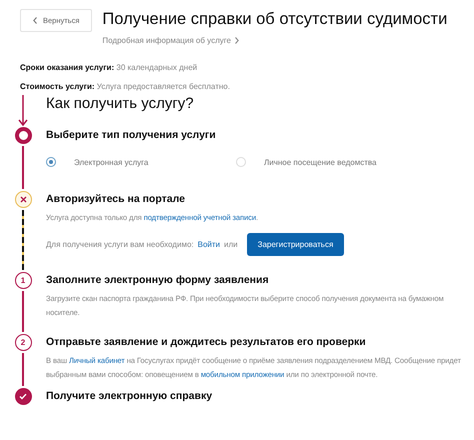 The width and height of the screenshot is (474, 440). Describe the element at coordinates (120, 244) in the screenshot. I see `action-text: Для получения услуги вам необходимо:` at that location.